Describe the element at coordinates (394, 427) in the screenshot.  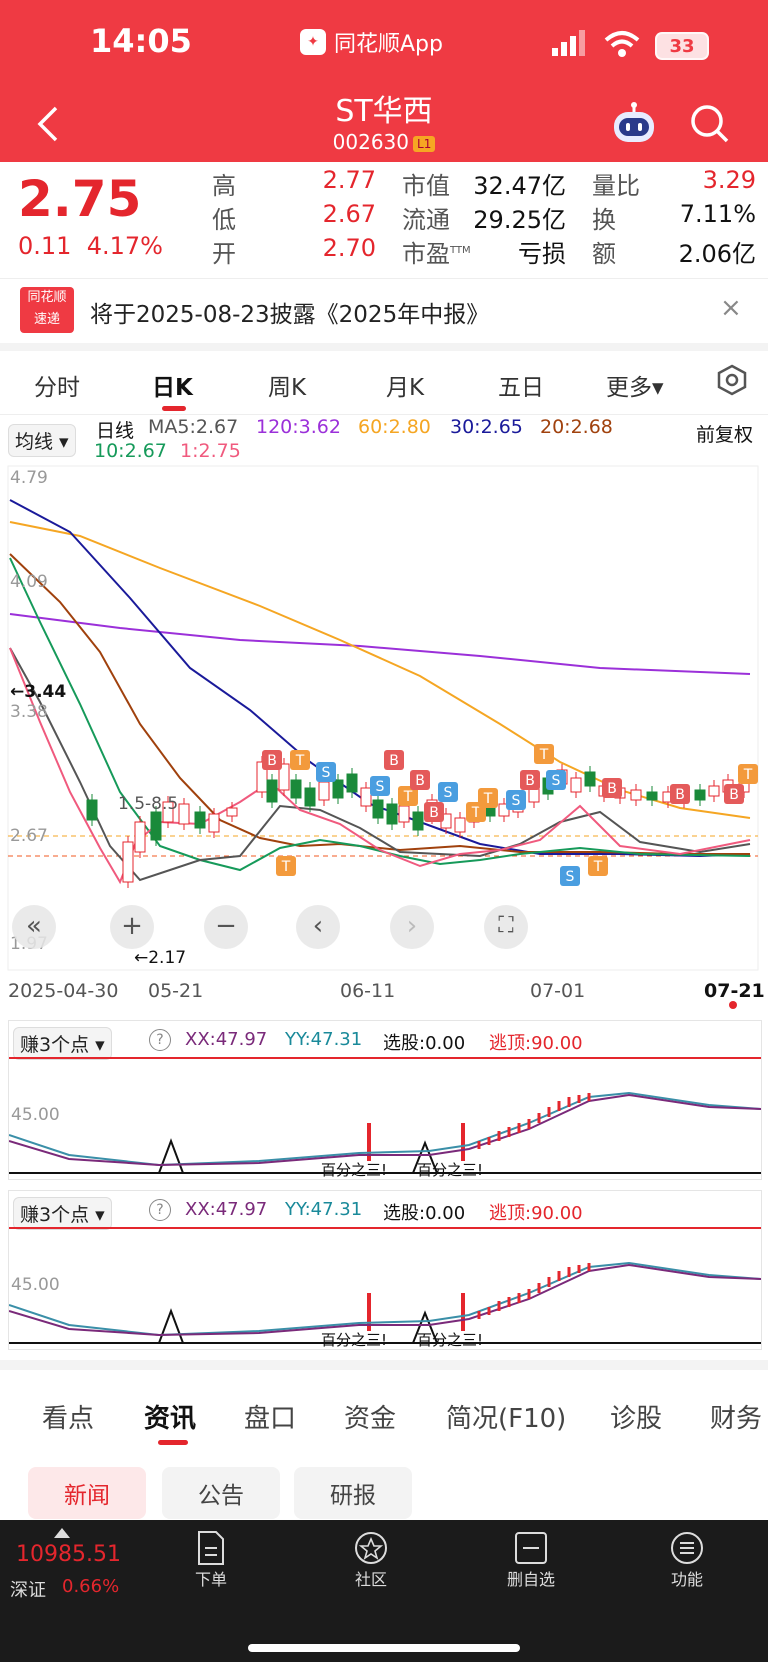
I see `ma60-value: 60:2.80` at that location.